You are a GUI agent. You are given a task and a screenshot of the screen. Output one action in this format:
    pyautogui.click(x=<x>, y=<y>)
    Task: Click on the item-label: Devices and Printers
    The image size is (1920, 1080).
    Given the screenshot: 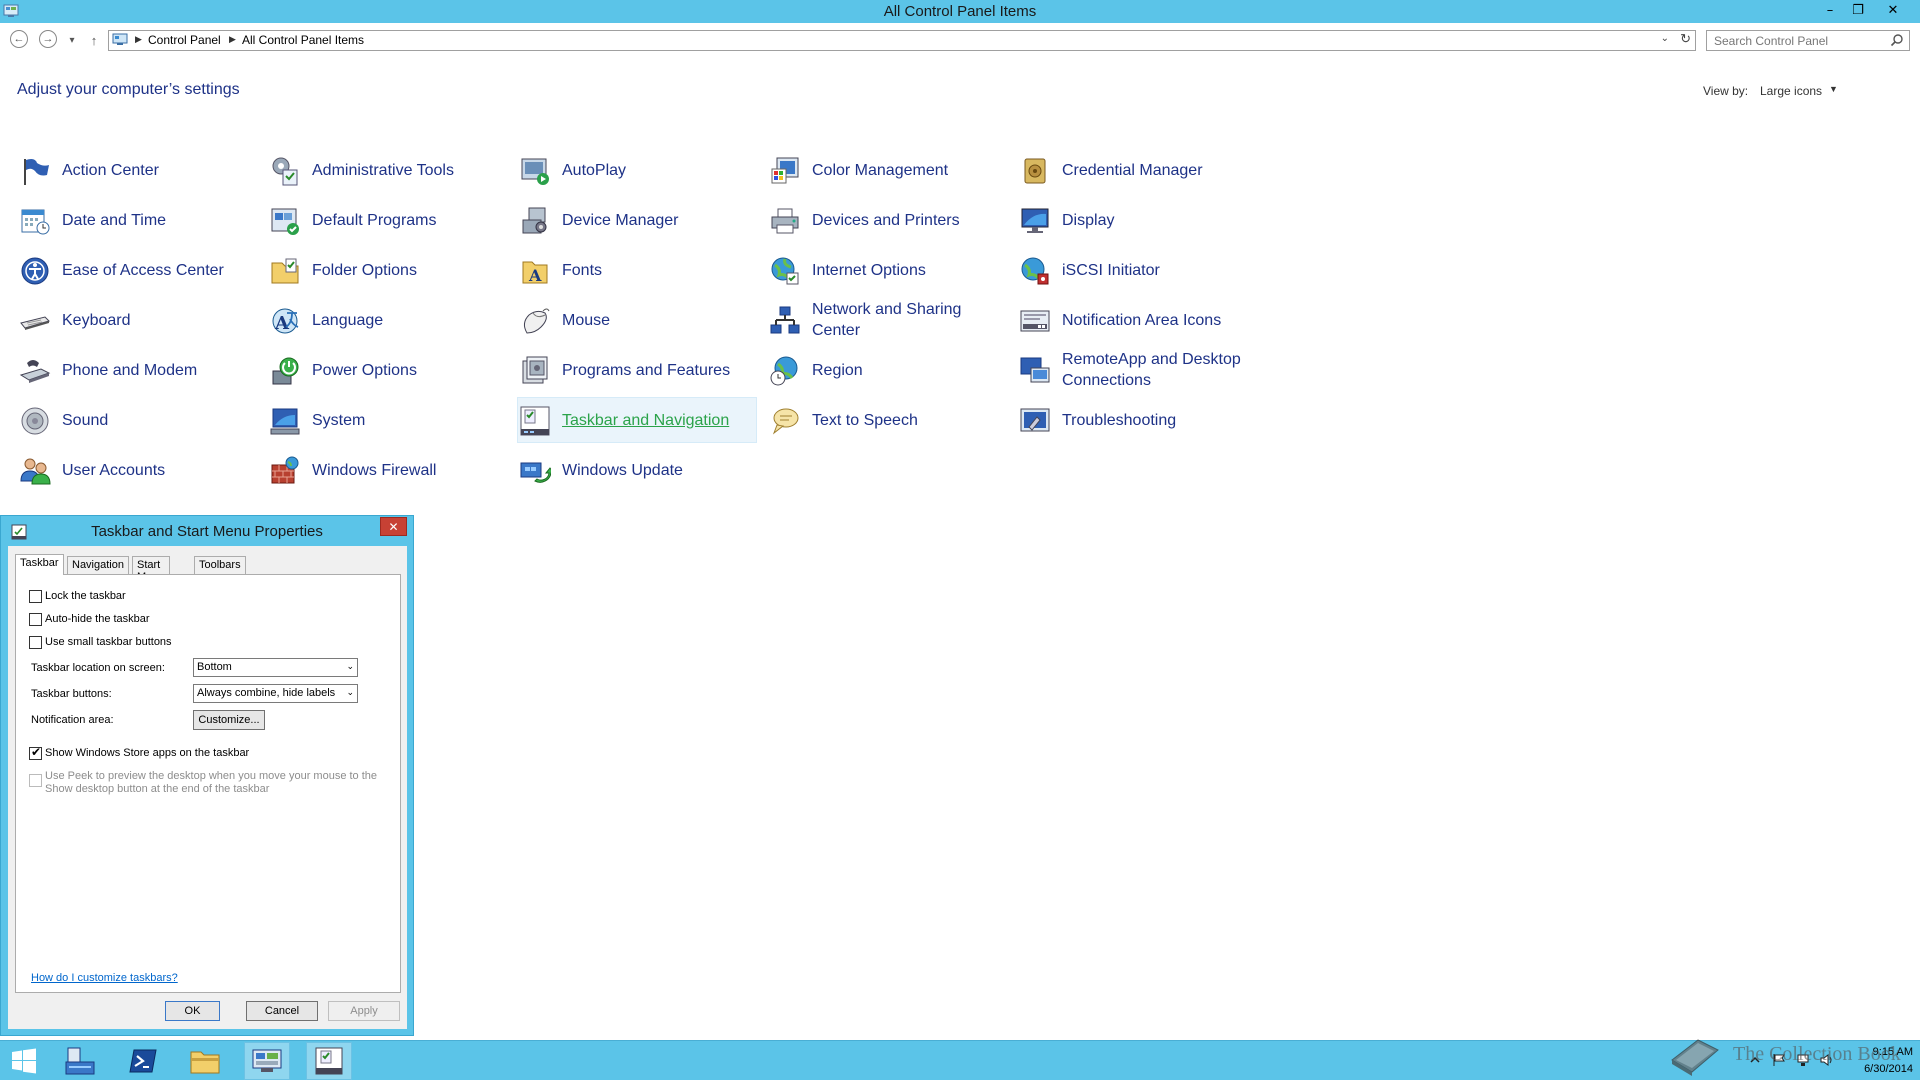 What is the action you would take?
    pyautogui.click(x=886, y=220)
    